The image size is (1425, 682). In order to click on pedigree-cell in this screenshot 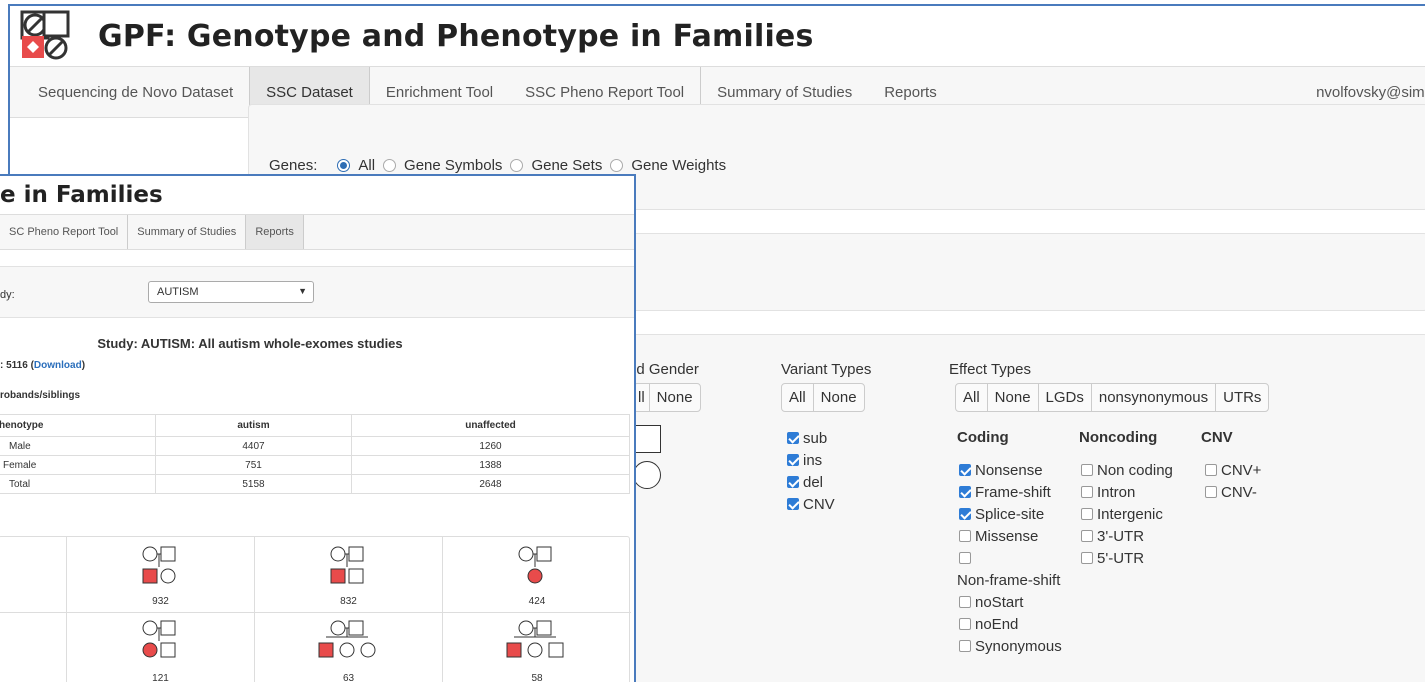, I will do `click(33, 575)`.